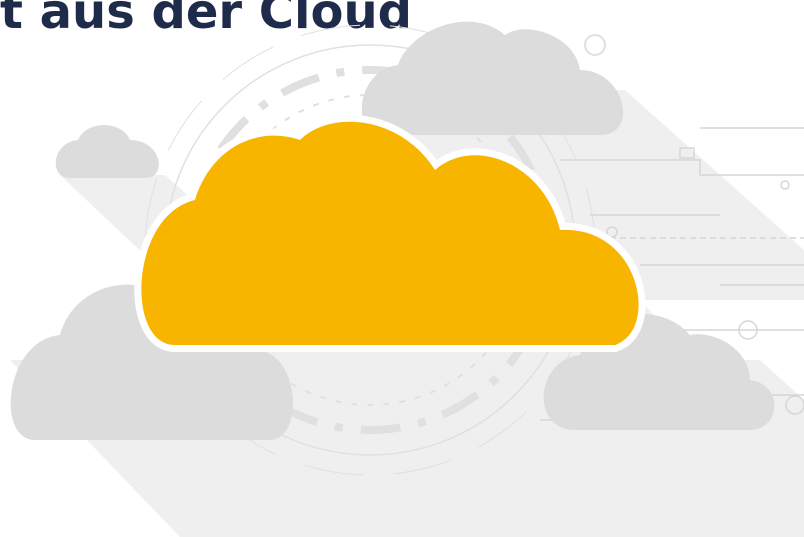 This screenshot has height=537, width=804. Describe the element at coordinates (492, 78) in the screenshot. I see `cloud-top-right` at that location.